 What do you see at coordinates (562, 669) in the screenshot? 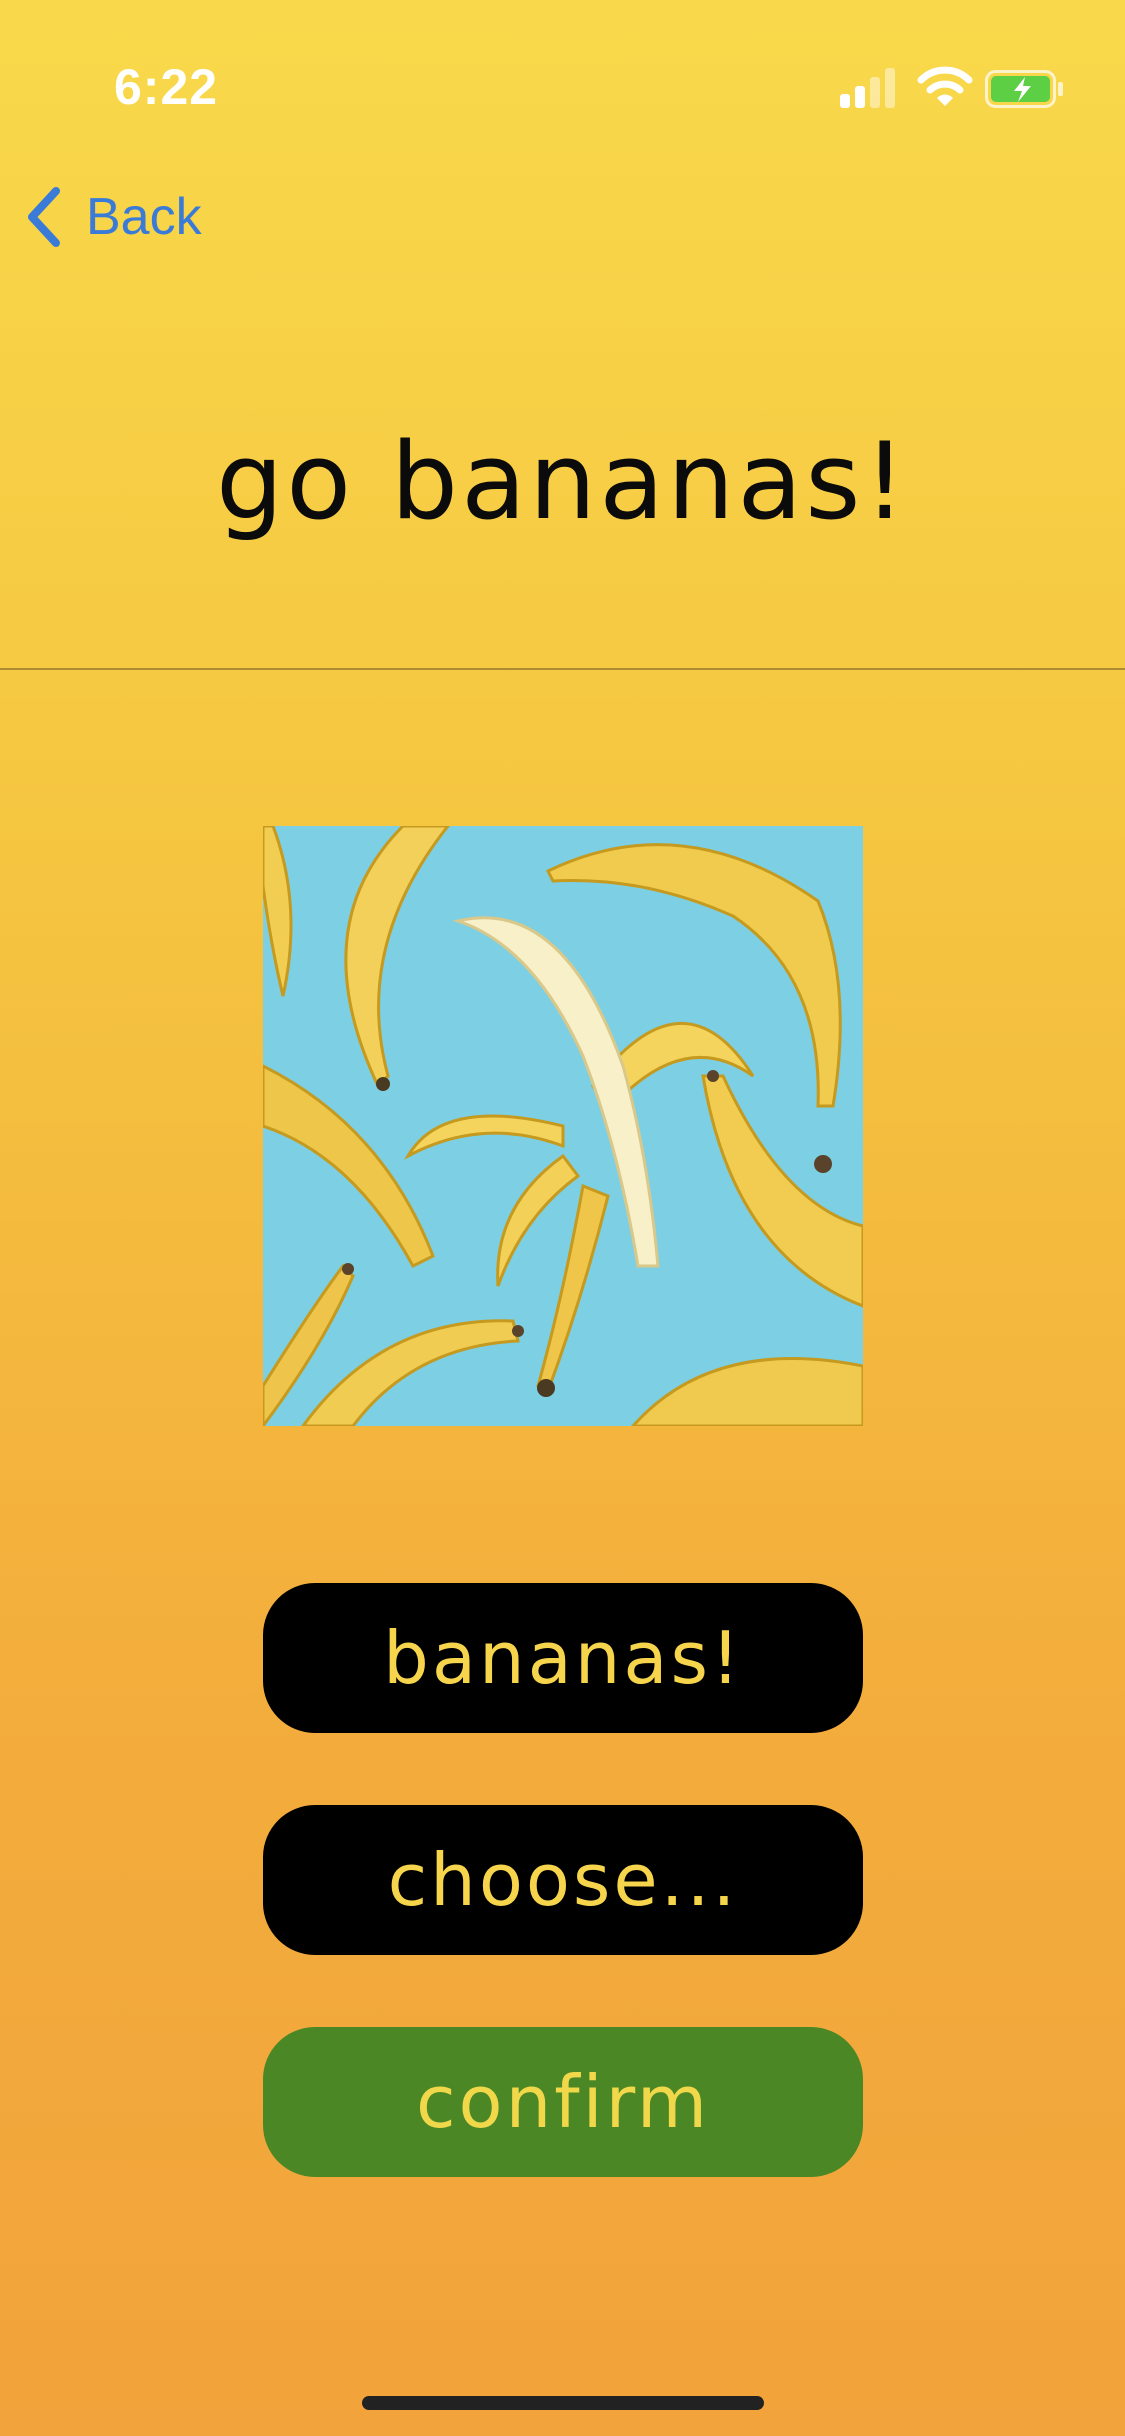
I see `header-divider` at bounding box center [562, 669].